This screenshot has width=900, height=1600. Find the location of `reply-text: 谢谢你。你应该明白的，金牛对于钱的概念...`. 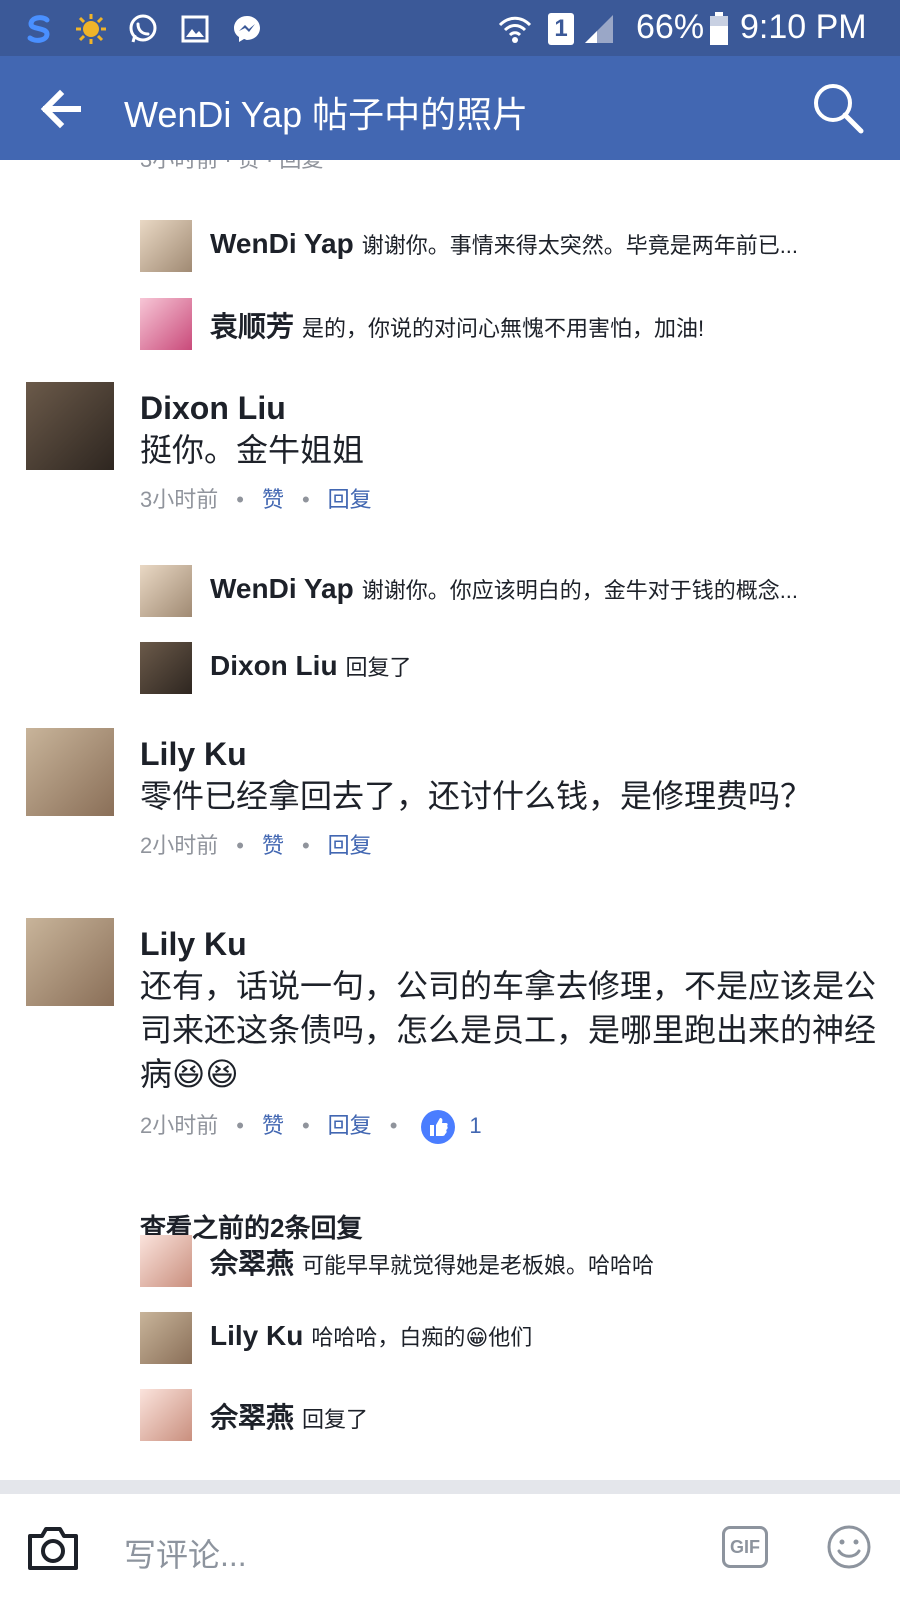

reply-text: 谢谢你。你应该明白的，金牛对于钱的概念... is located at coordinates (580, 590).